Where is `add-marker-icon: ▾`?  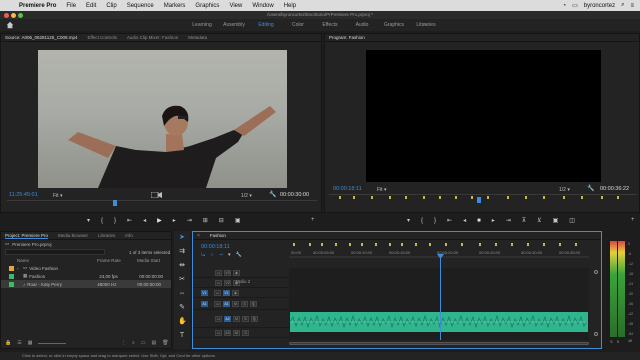
add-marker-icon: ▾ is located at coordinates (229, 255).